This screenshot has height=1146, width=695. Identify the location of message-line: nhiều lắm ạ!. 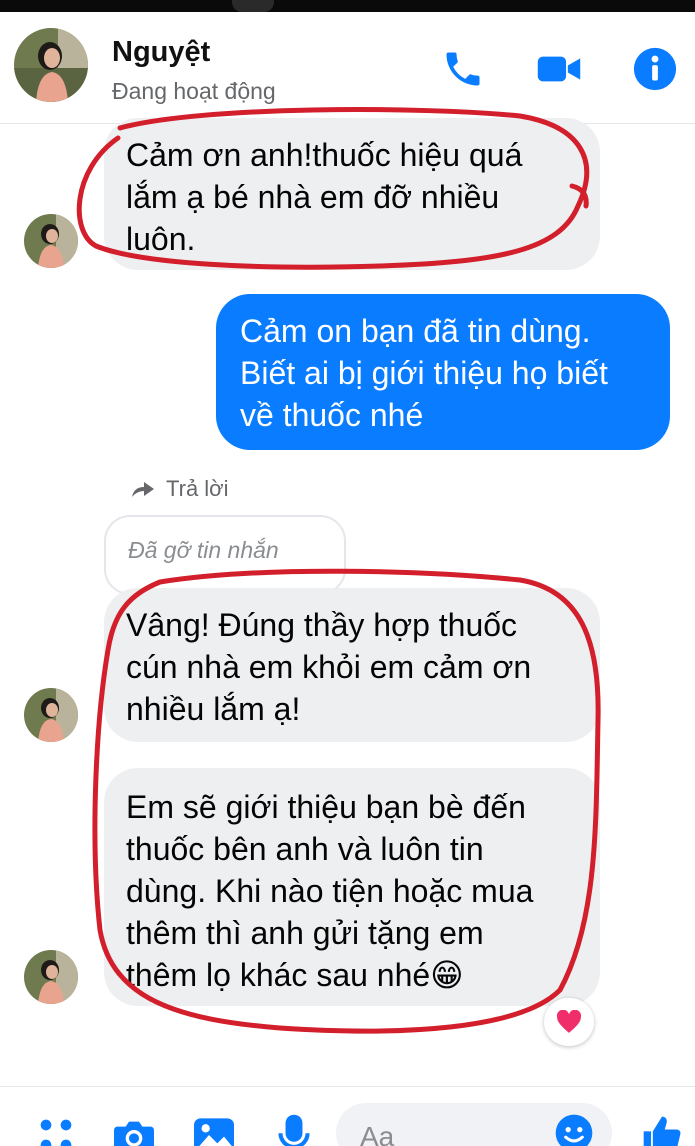
(213, 709).